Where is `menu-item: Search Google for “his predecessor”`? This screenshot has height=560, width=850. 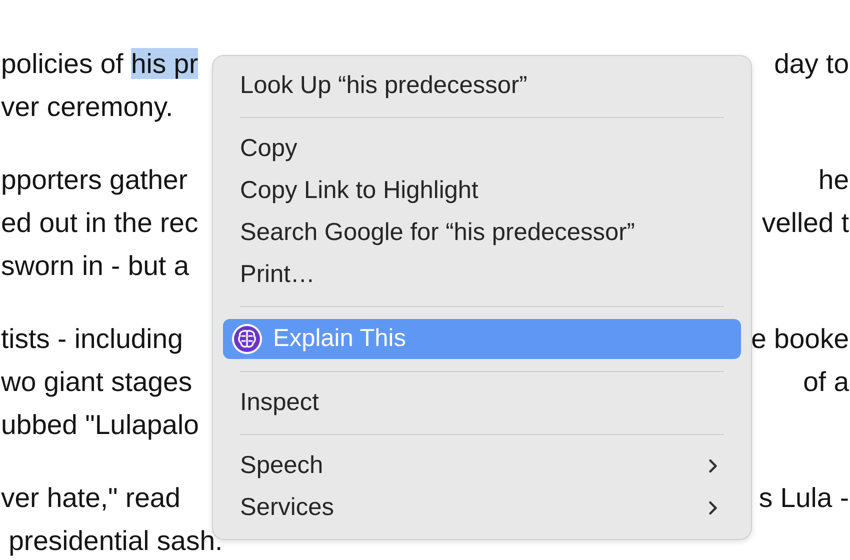
menu-item: Search Google for “his predecessor” is located at coordinates (482, 233).